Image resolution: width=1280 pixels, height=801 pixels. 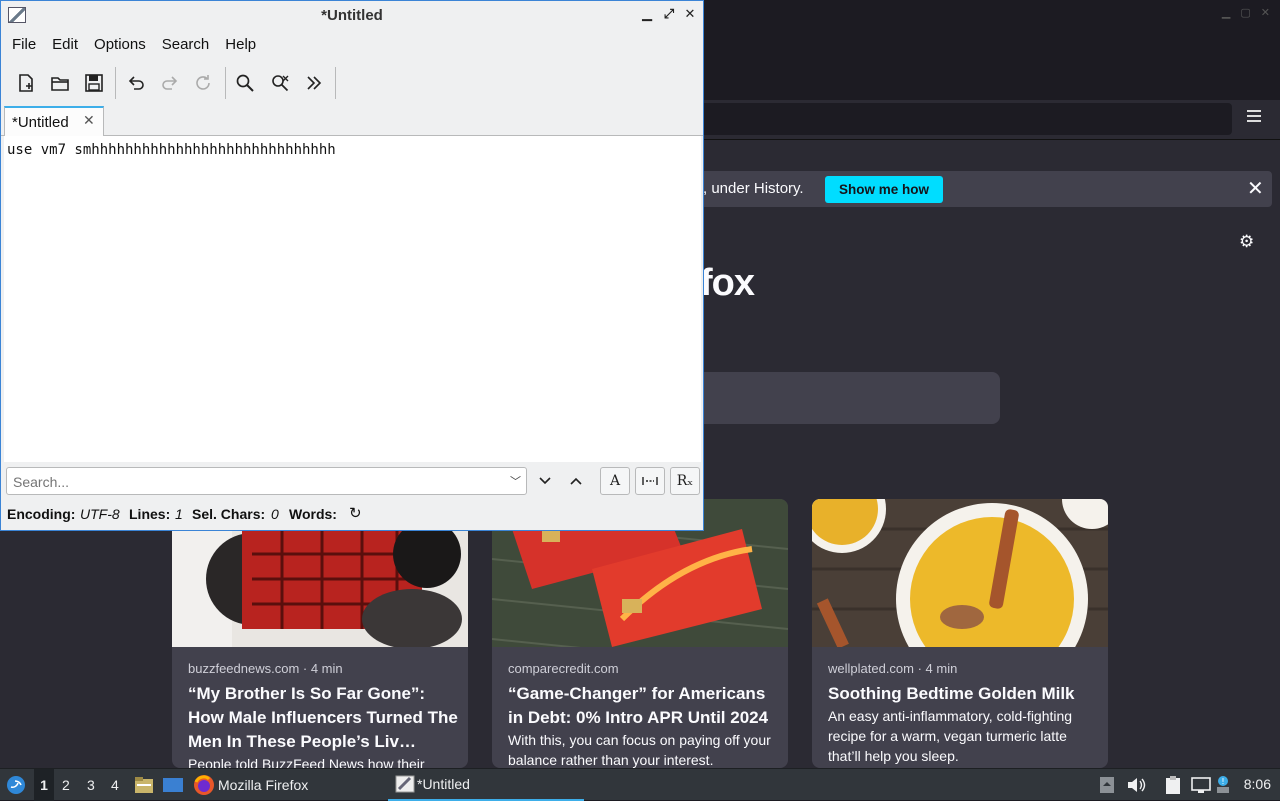 I want to click on menu-search: Search, so click(x=180, y=45).